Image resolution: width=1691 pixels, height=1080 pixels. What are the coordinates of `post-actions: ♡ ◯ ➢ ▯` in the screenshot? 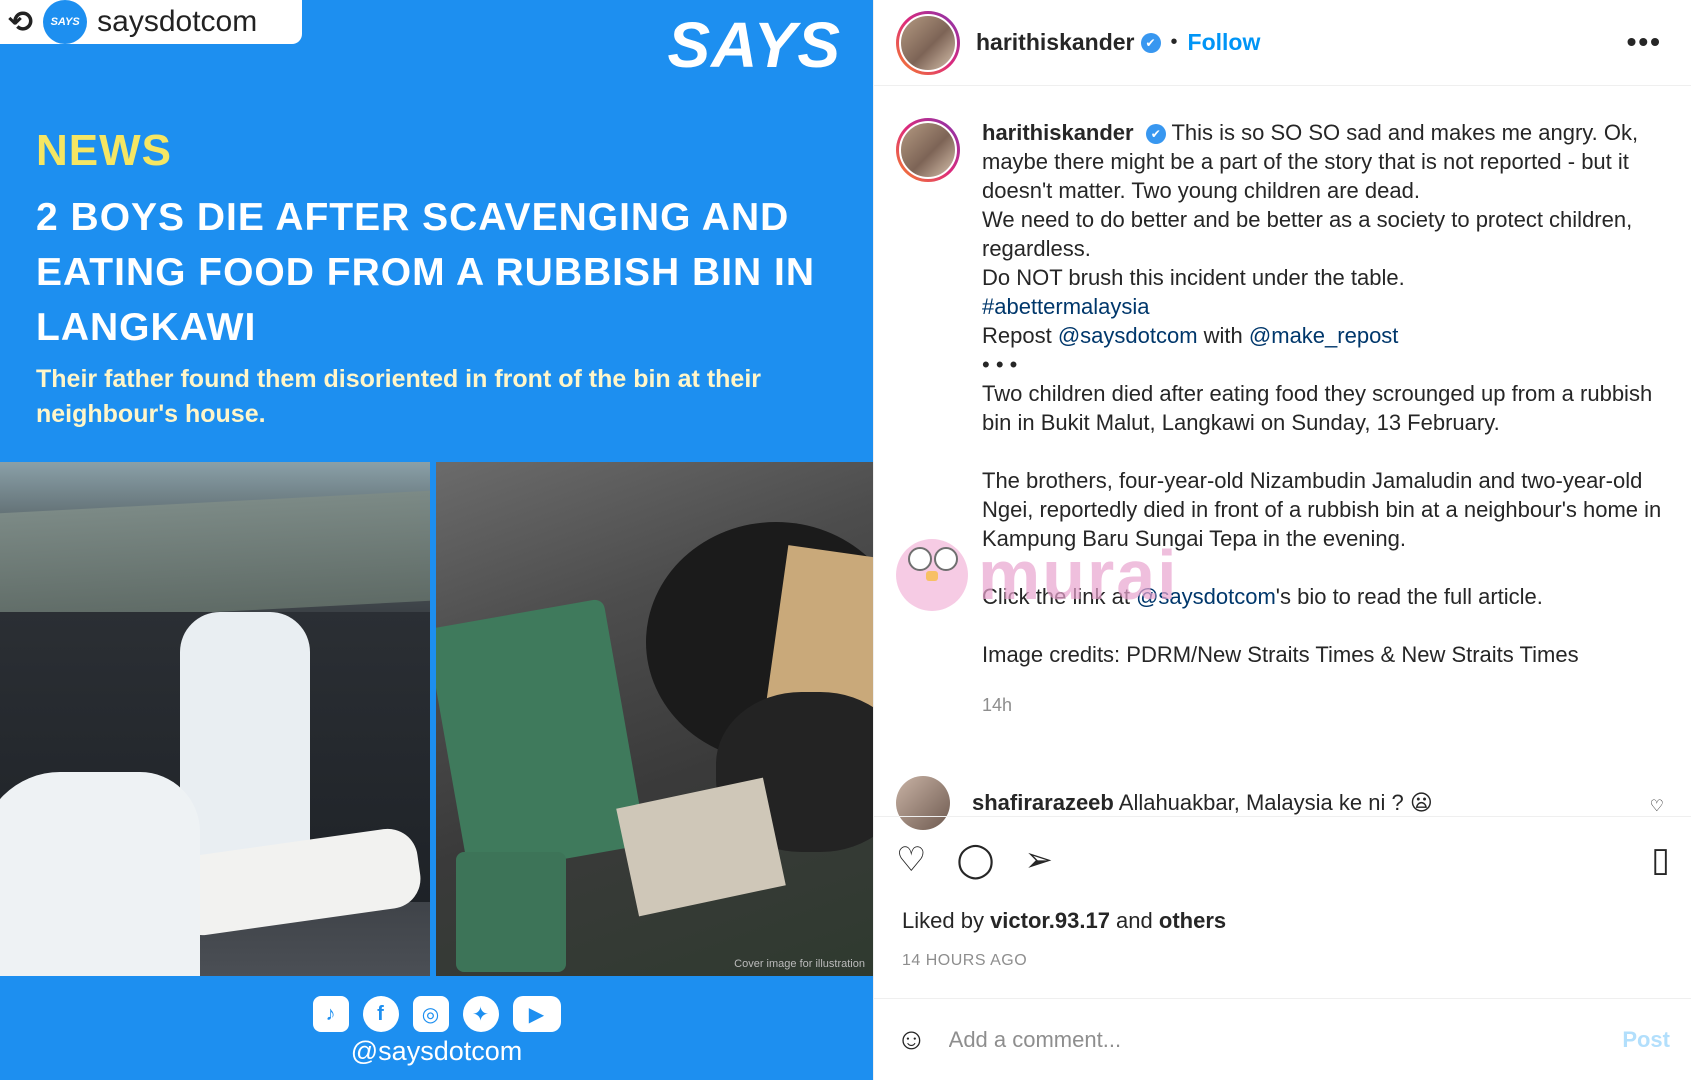 It's located at (1282, 846).